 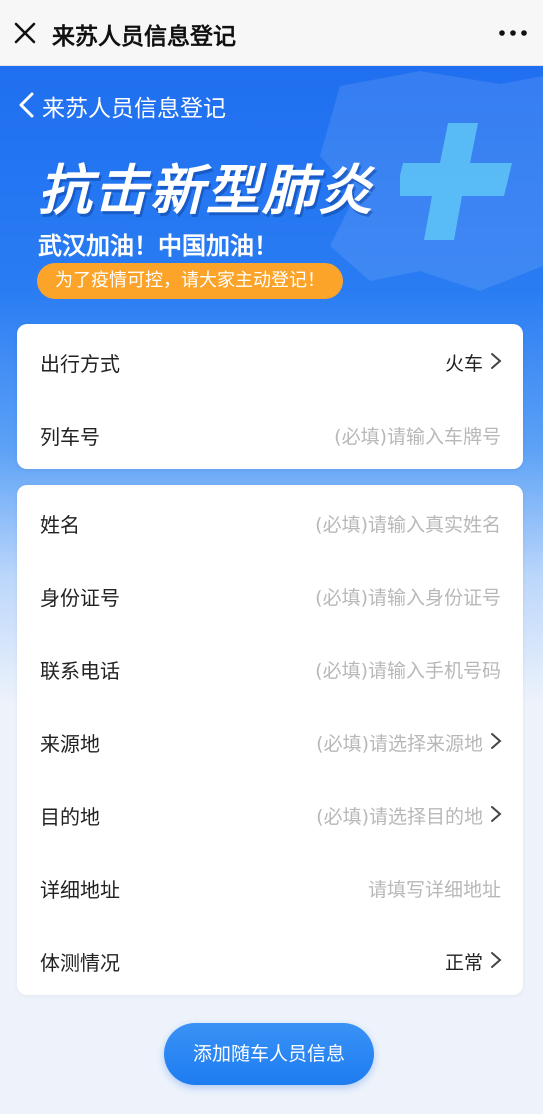 What do you see at coordinates (134, 109) in the screenshot?
I see `page-subtitle: 来苏人员信息登记` at bounding box center [134, 109].